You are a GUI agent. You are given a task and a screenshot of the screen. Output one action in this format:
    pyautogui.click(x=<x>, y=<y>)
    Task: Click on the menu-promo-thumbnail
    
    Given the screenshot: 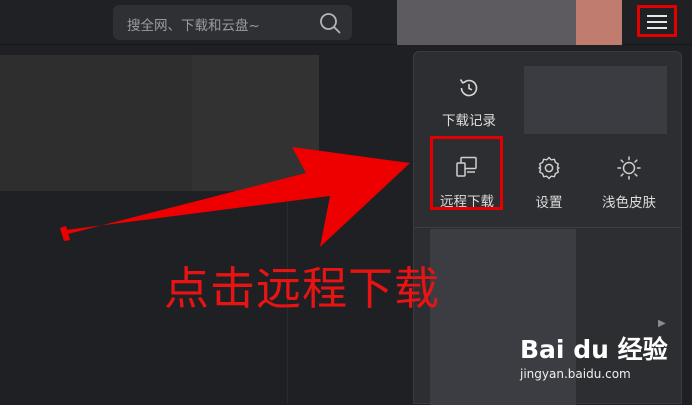 What is the action you would take?
    pyautogui.click(x=595, y=100)
    